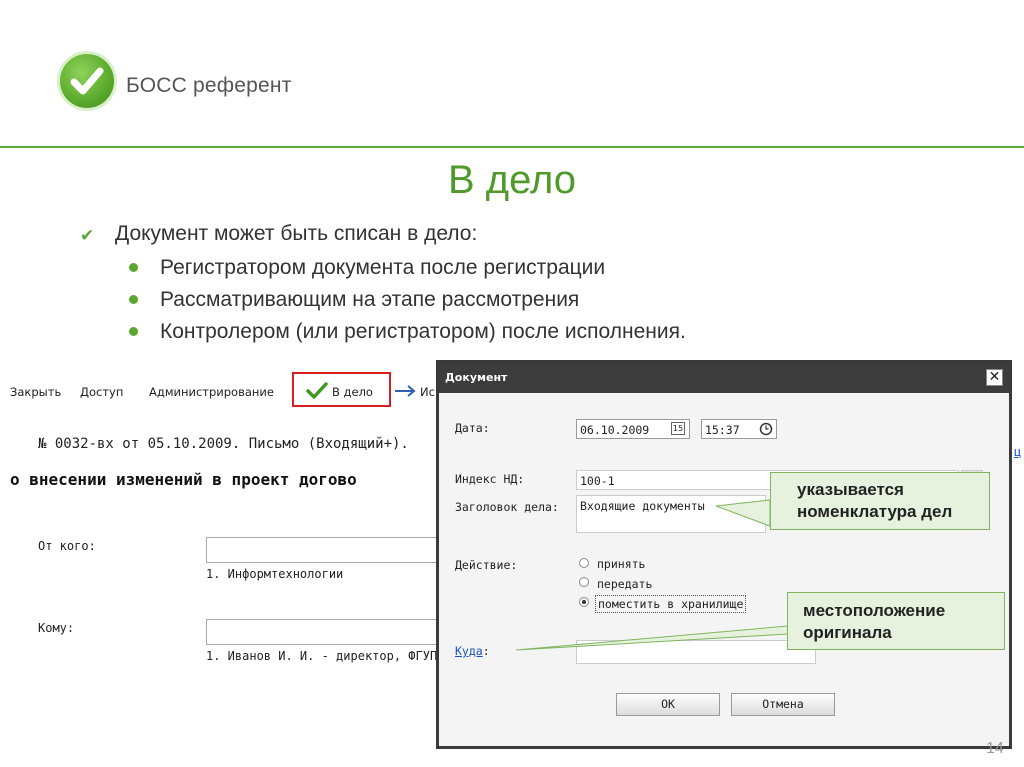 The height and width of the screenshot is (767, 1024). What do you see at coordinates (850, 489) in the screenshot?
I see `callout-nomenclature-line1: указывается` at bounding box center [850, 489].